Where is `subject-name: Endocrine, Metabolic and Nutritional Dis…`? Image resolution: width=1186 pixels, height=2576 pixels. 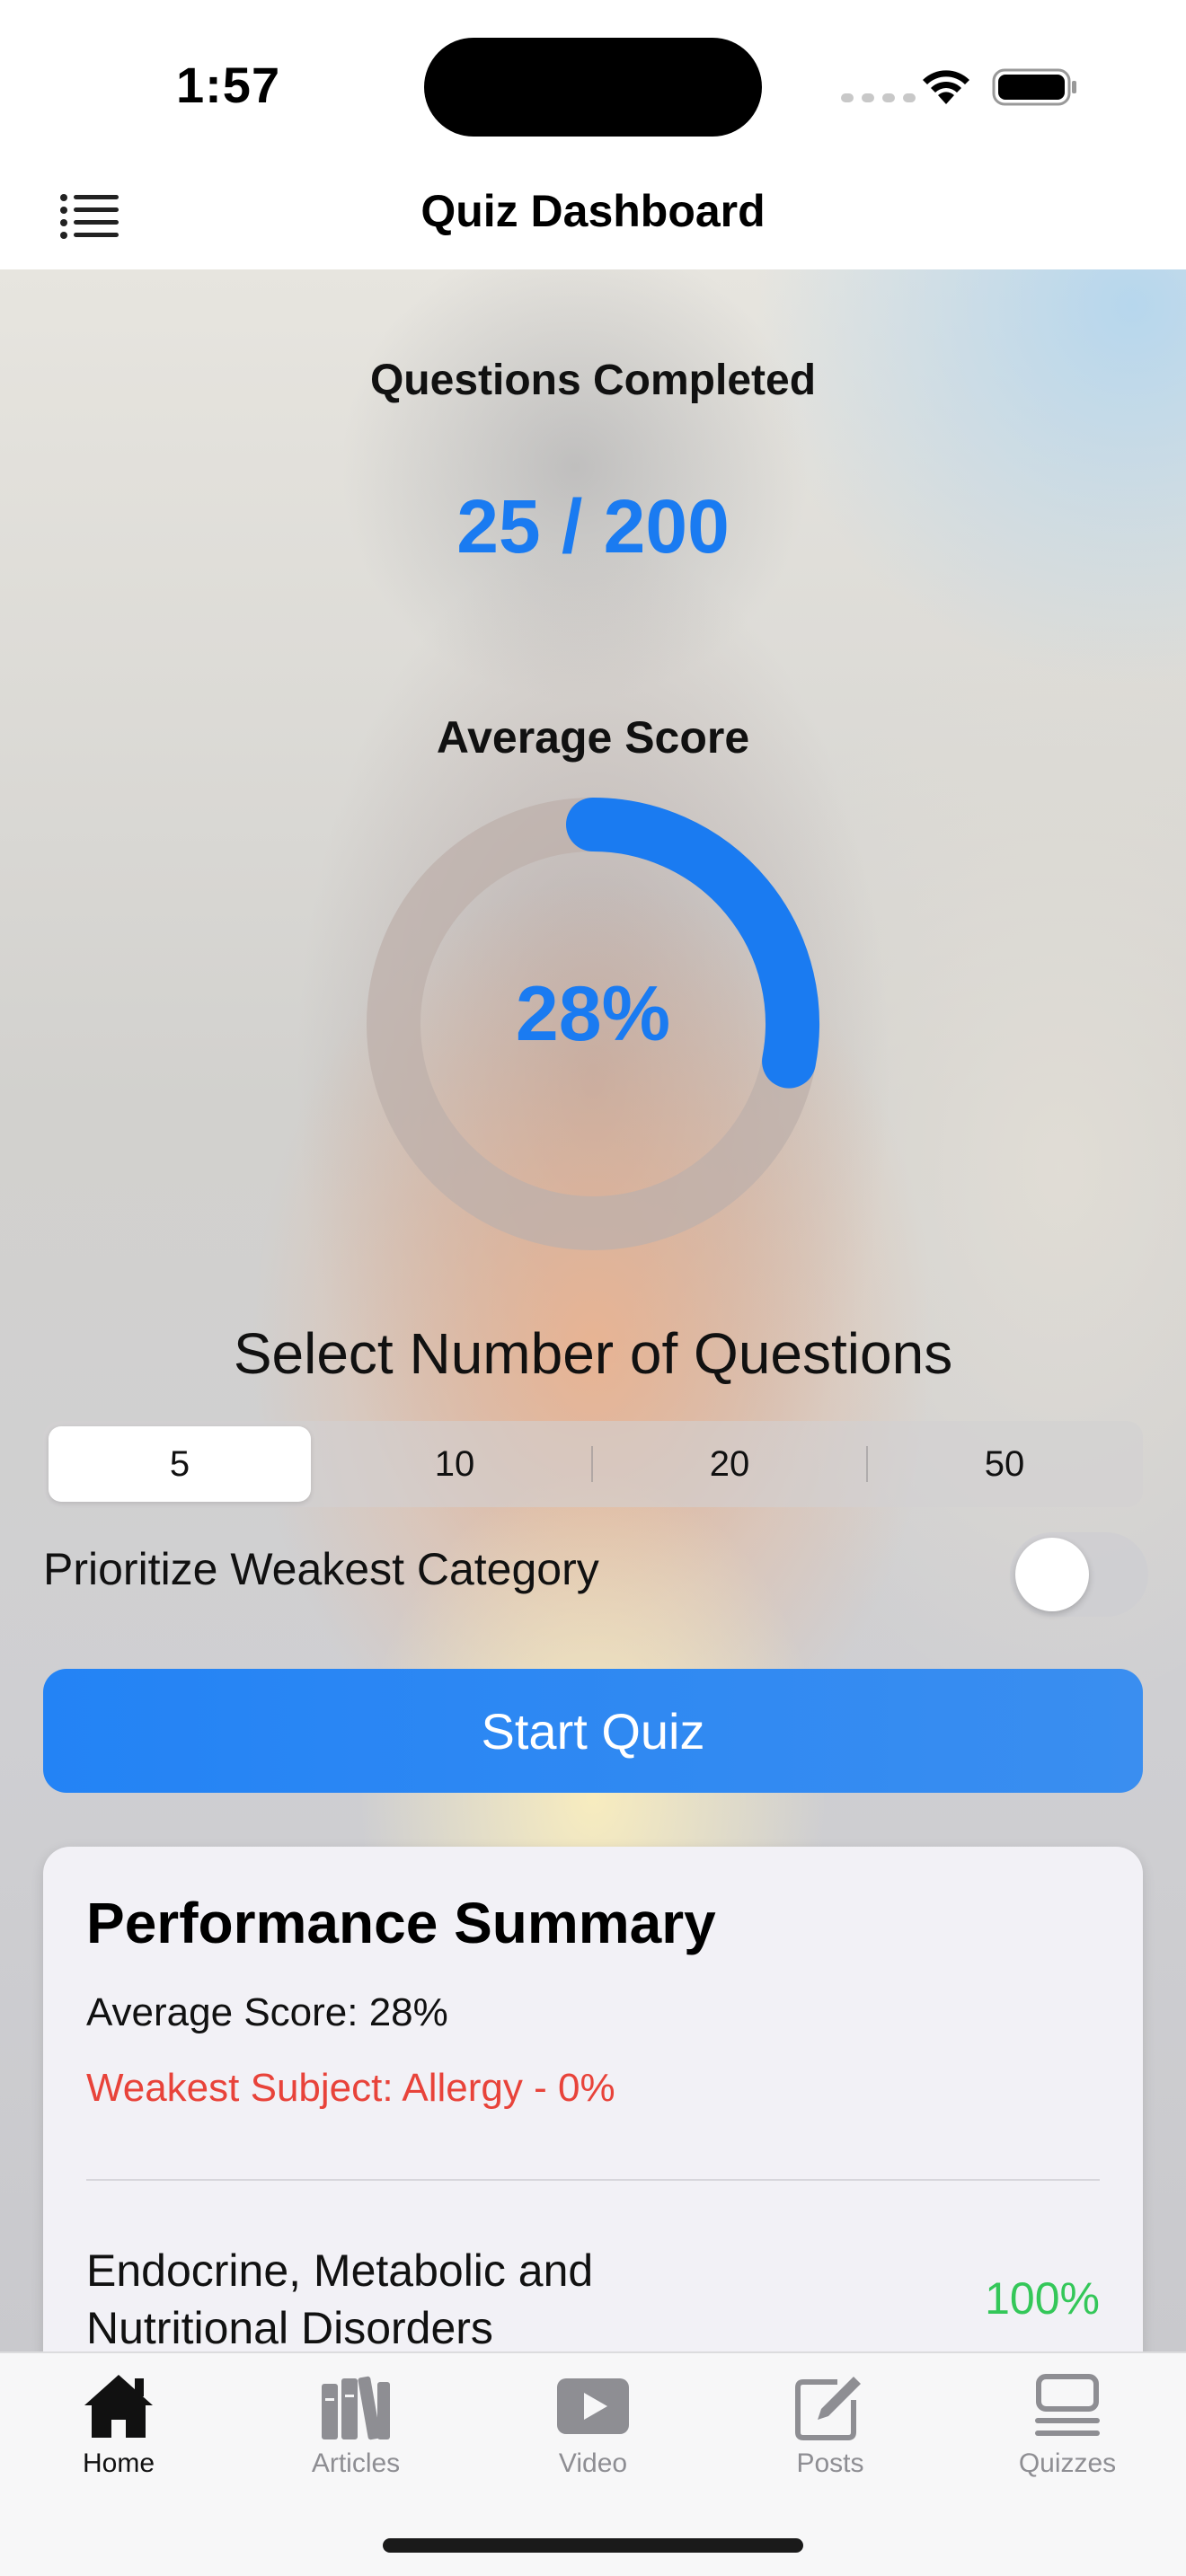 subject-name: Endocrine, Metabolic and Nutritional Dis… is located at coordinates (340, 2299).